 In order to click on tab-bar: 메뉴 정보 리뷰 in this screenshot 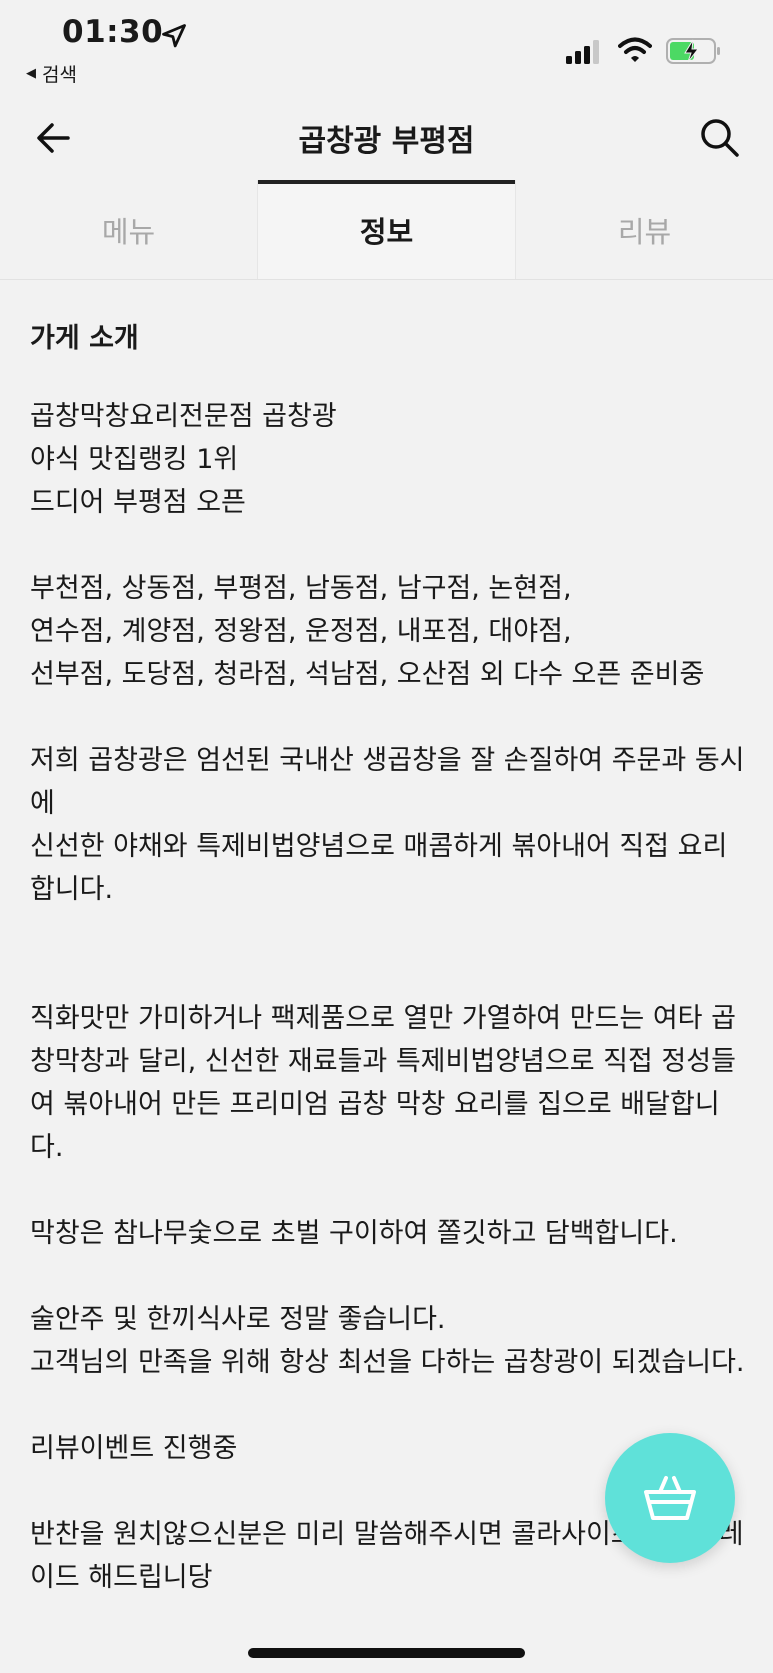, I will do `click(386, 230)`.